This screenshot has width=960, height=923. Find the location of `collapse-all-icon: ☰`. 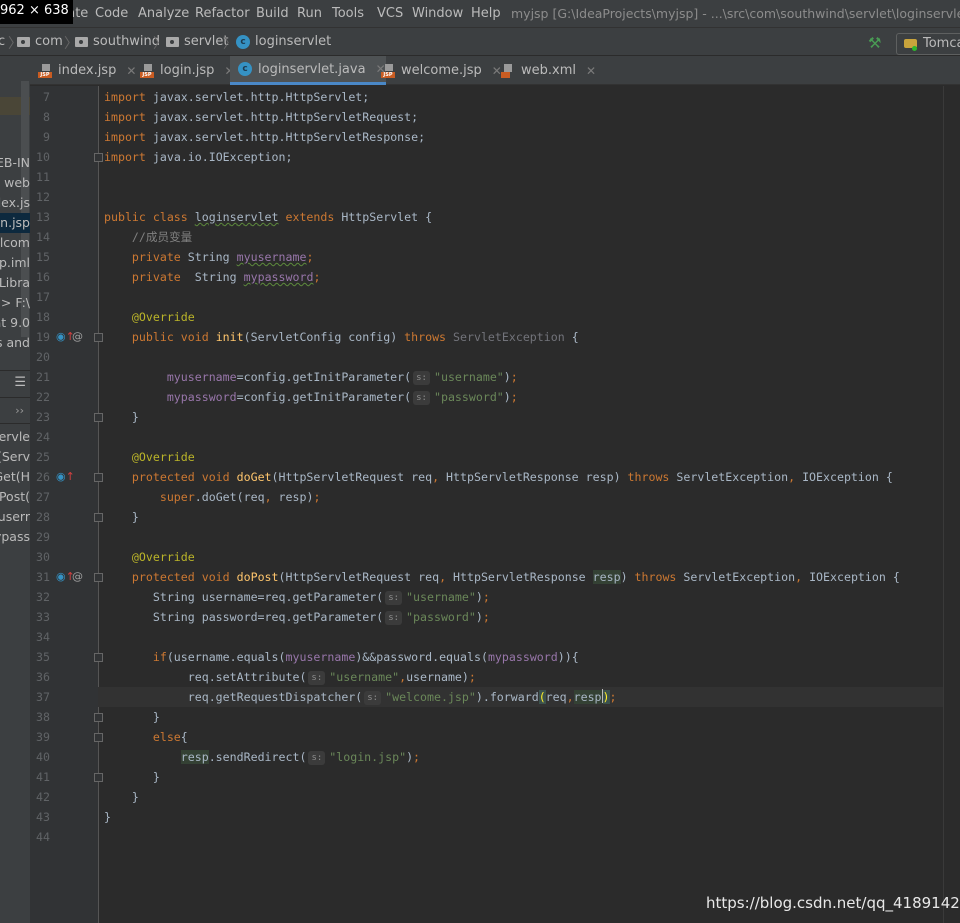

collapse-all-icon: ☰ is located at coordinates (15, 384).